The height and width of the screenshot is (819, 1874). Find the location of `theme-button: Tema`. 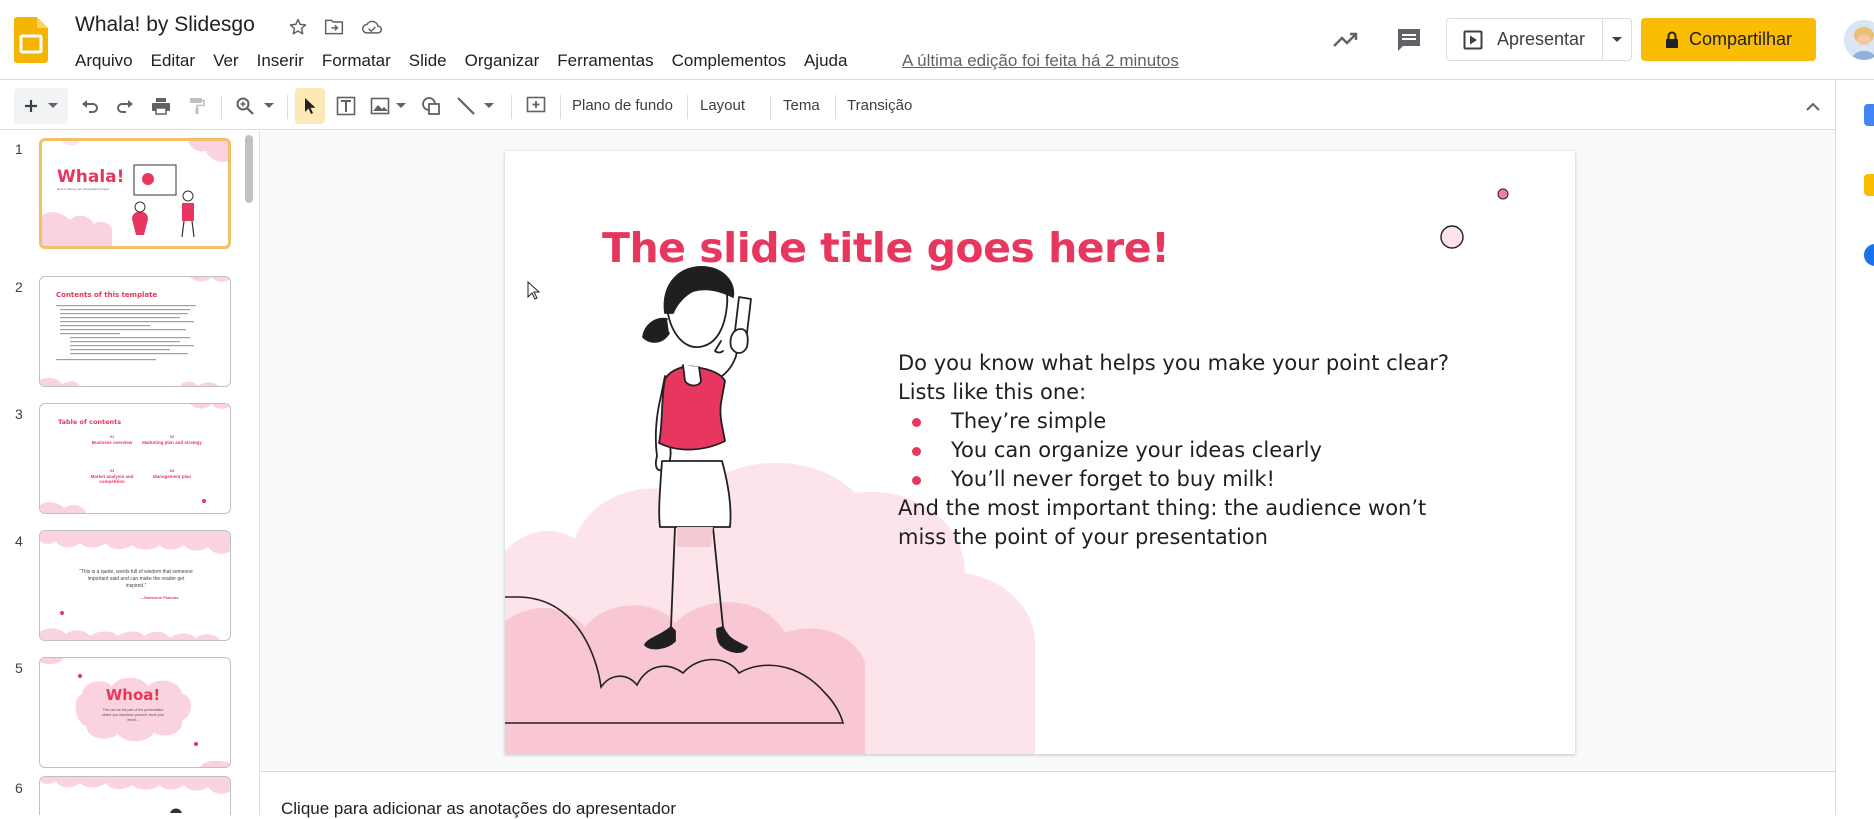

theme-button: Tema is located at coordinates (801, 105).